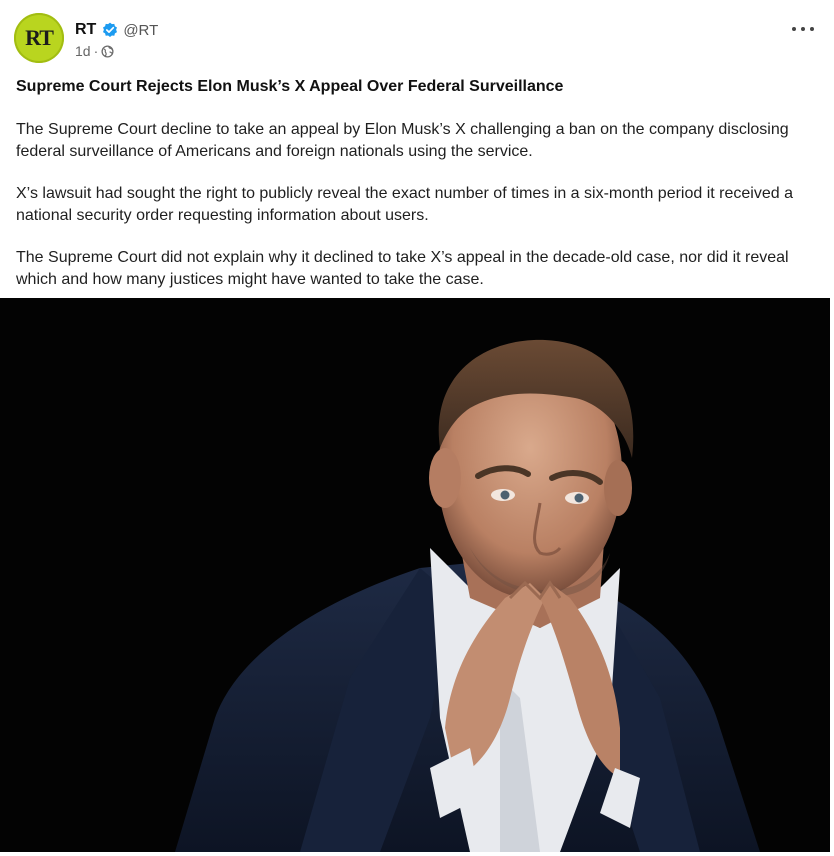 Image resolution: width=834 pixels, height=856 pixels. I want to click on author-line: RT @RT, so click(116, 30).